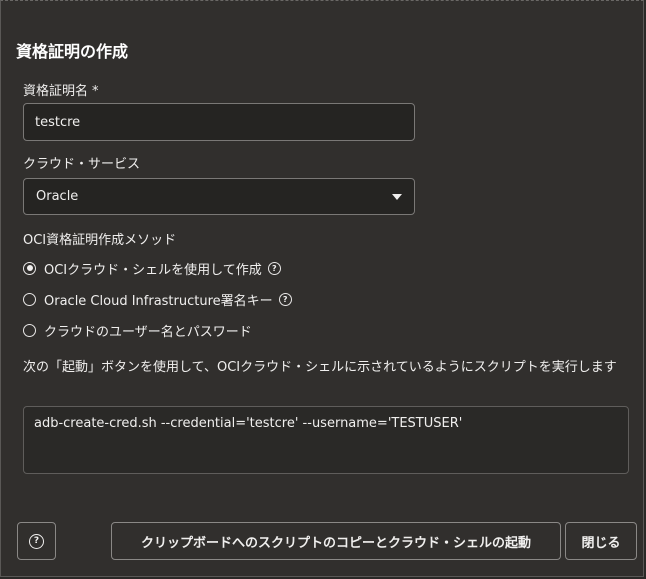 The image size is (646, 579). I want to click on method-label: OCI資格証明作成メソッド, so click(100, 240).